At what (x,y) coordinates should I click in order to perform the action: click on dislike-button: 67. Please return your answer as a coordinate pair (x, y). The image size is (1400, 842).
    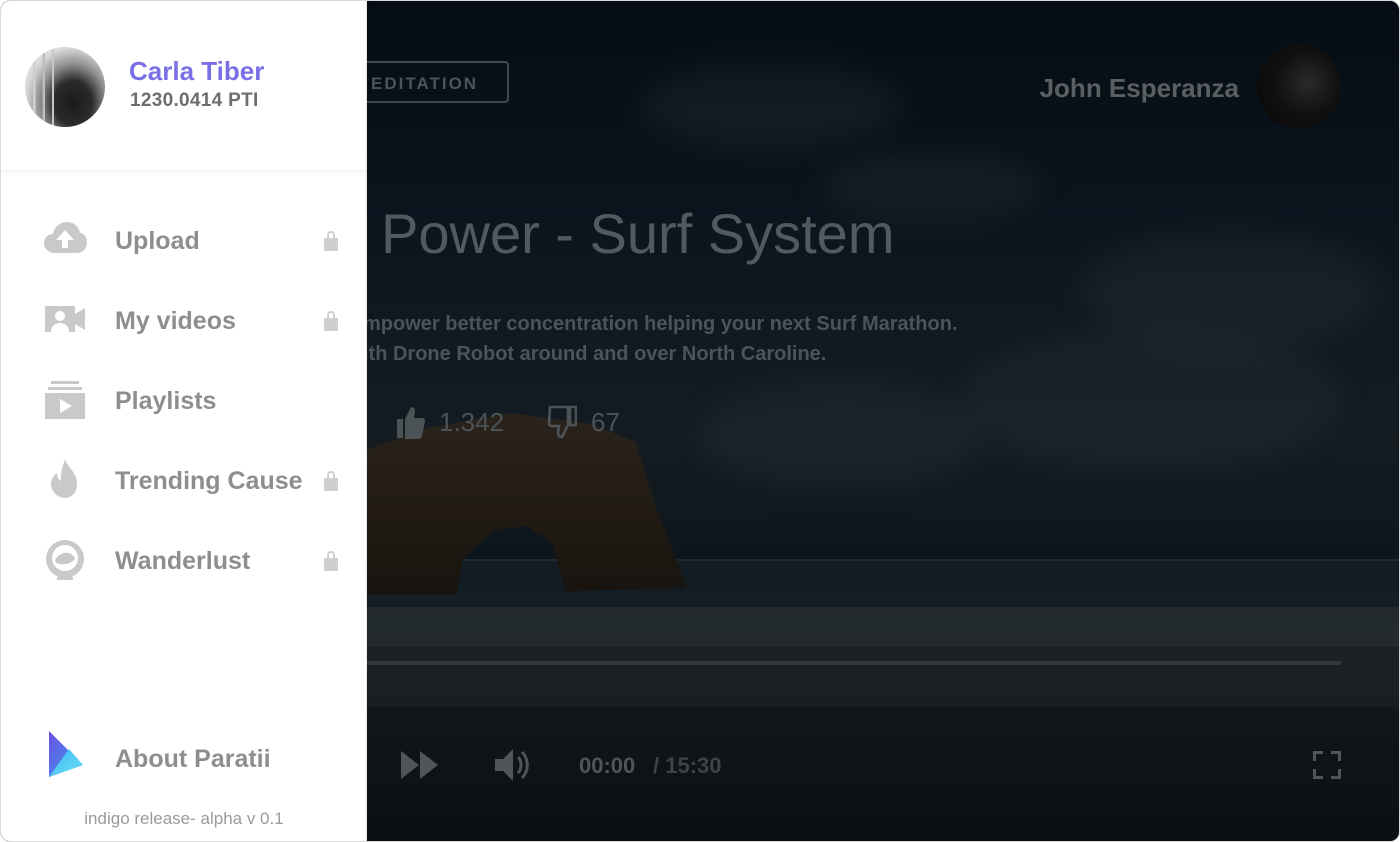
    Looking at the image, I should click on (583, 422).